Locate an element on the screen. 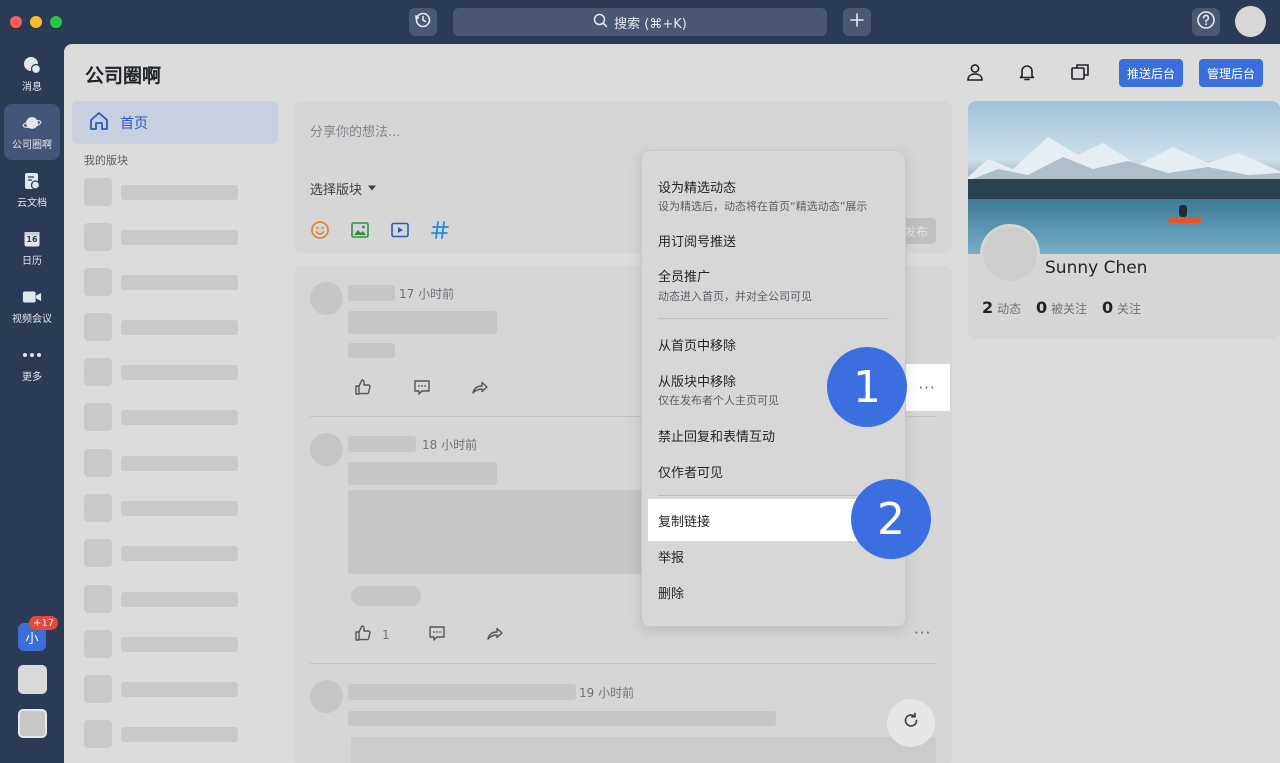 Image resolution: width=1280 pixels, height=763 pixels. workspace-button-current is located at coordinates (32, 723).